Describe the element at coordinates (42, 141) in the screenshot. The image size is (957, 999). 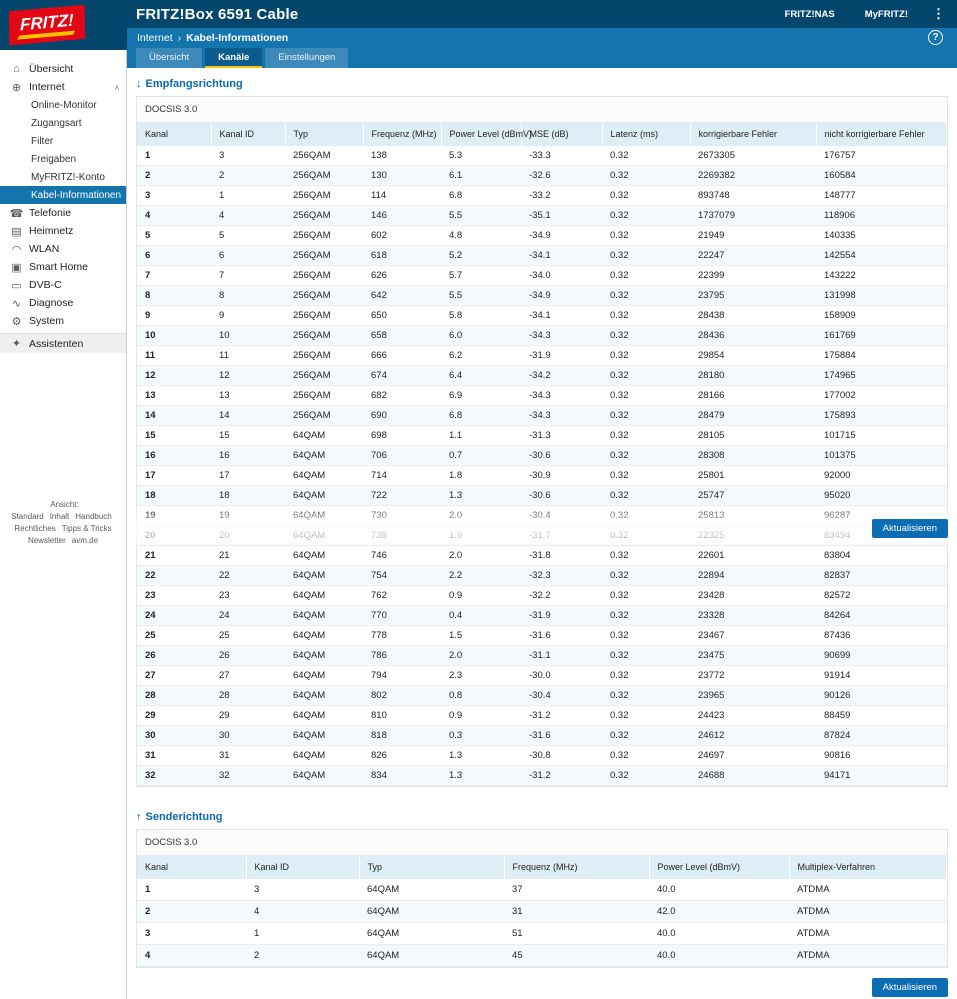
I see `sidebar-item-label: Filter` at that location.